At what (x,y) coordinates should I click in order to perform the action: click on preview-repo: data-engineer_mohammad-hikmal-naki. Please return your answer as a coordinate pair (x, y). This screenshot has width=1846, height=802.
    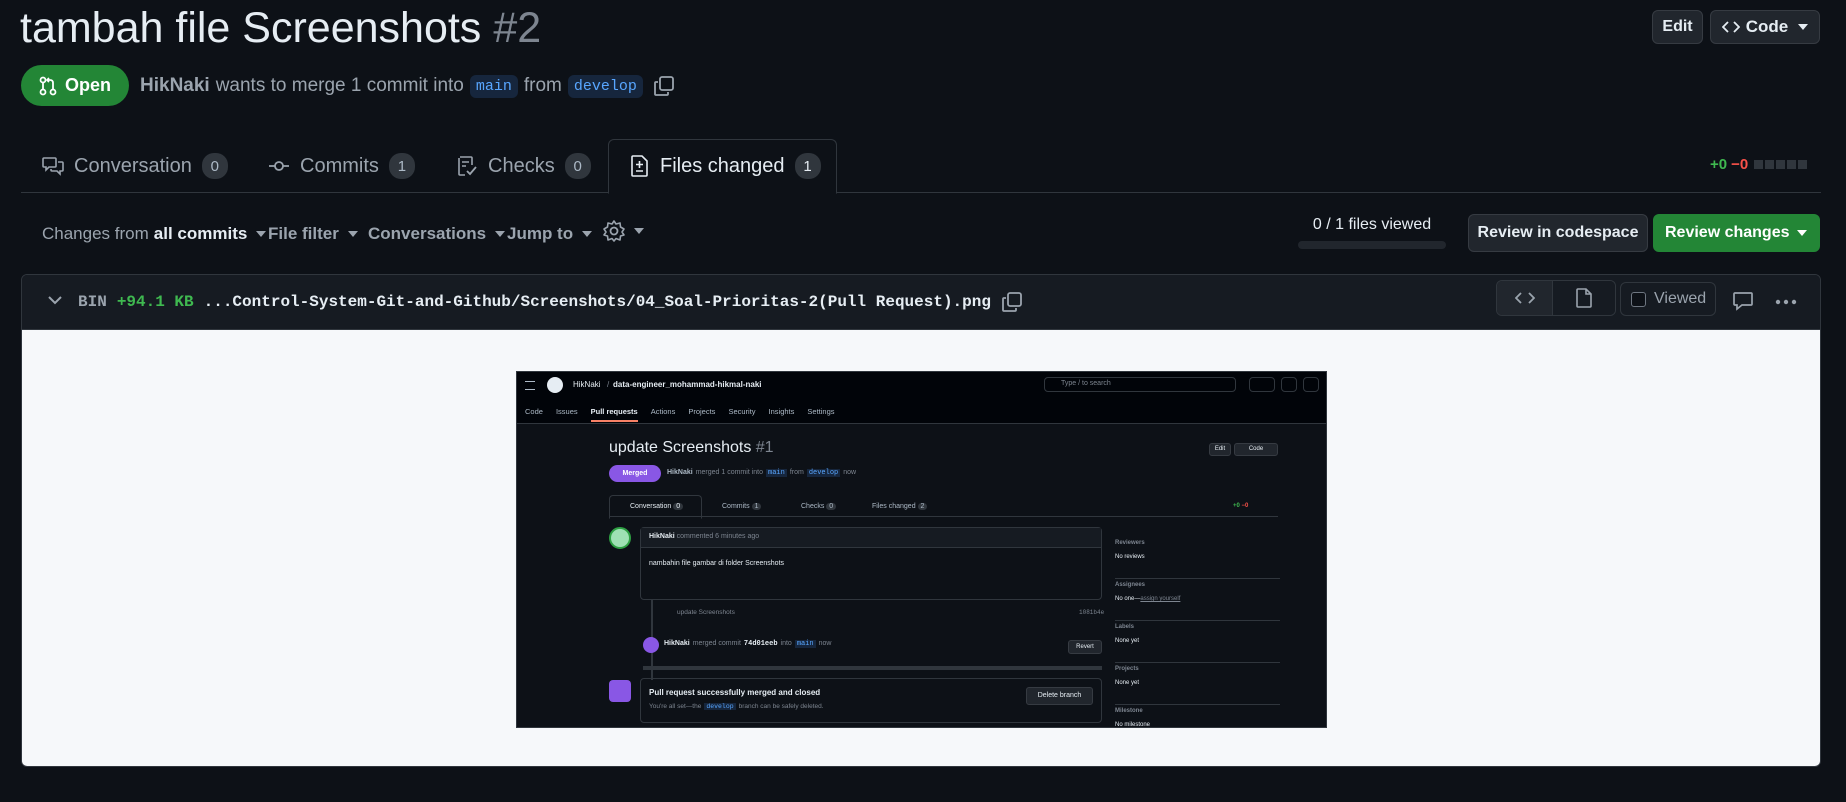
    Looking at the image, I should click on (687, 384).